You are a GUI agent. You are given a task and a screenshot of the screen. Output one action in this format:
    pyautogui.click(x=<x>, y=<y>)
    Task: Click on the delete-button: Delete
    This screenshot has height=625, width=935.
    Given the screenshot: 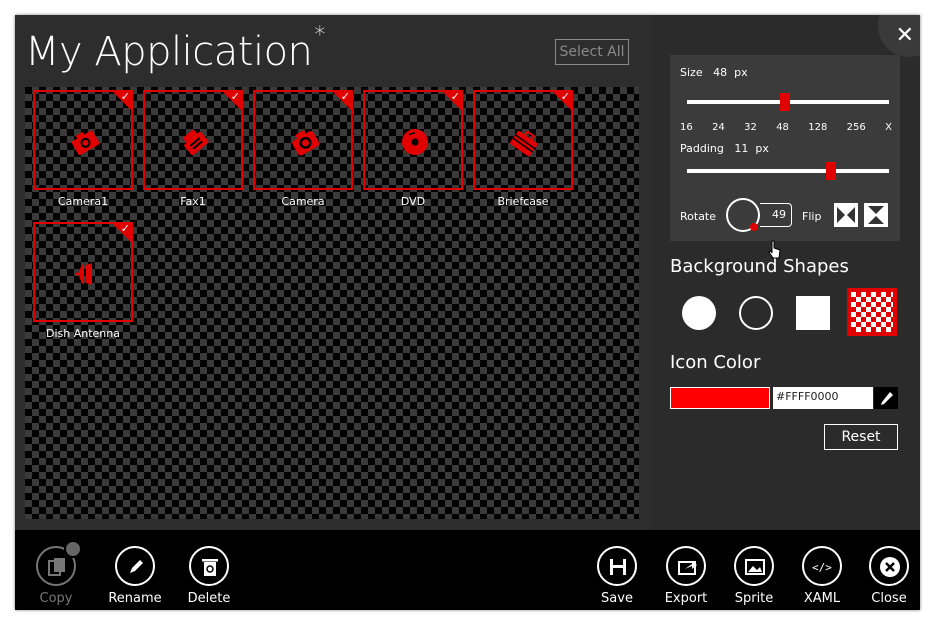 What is the action you would take?
    pyautogui.click(x=209, y=576)
    